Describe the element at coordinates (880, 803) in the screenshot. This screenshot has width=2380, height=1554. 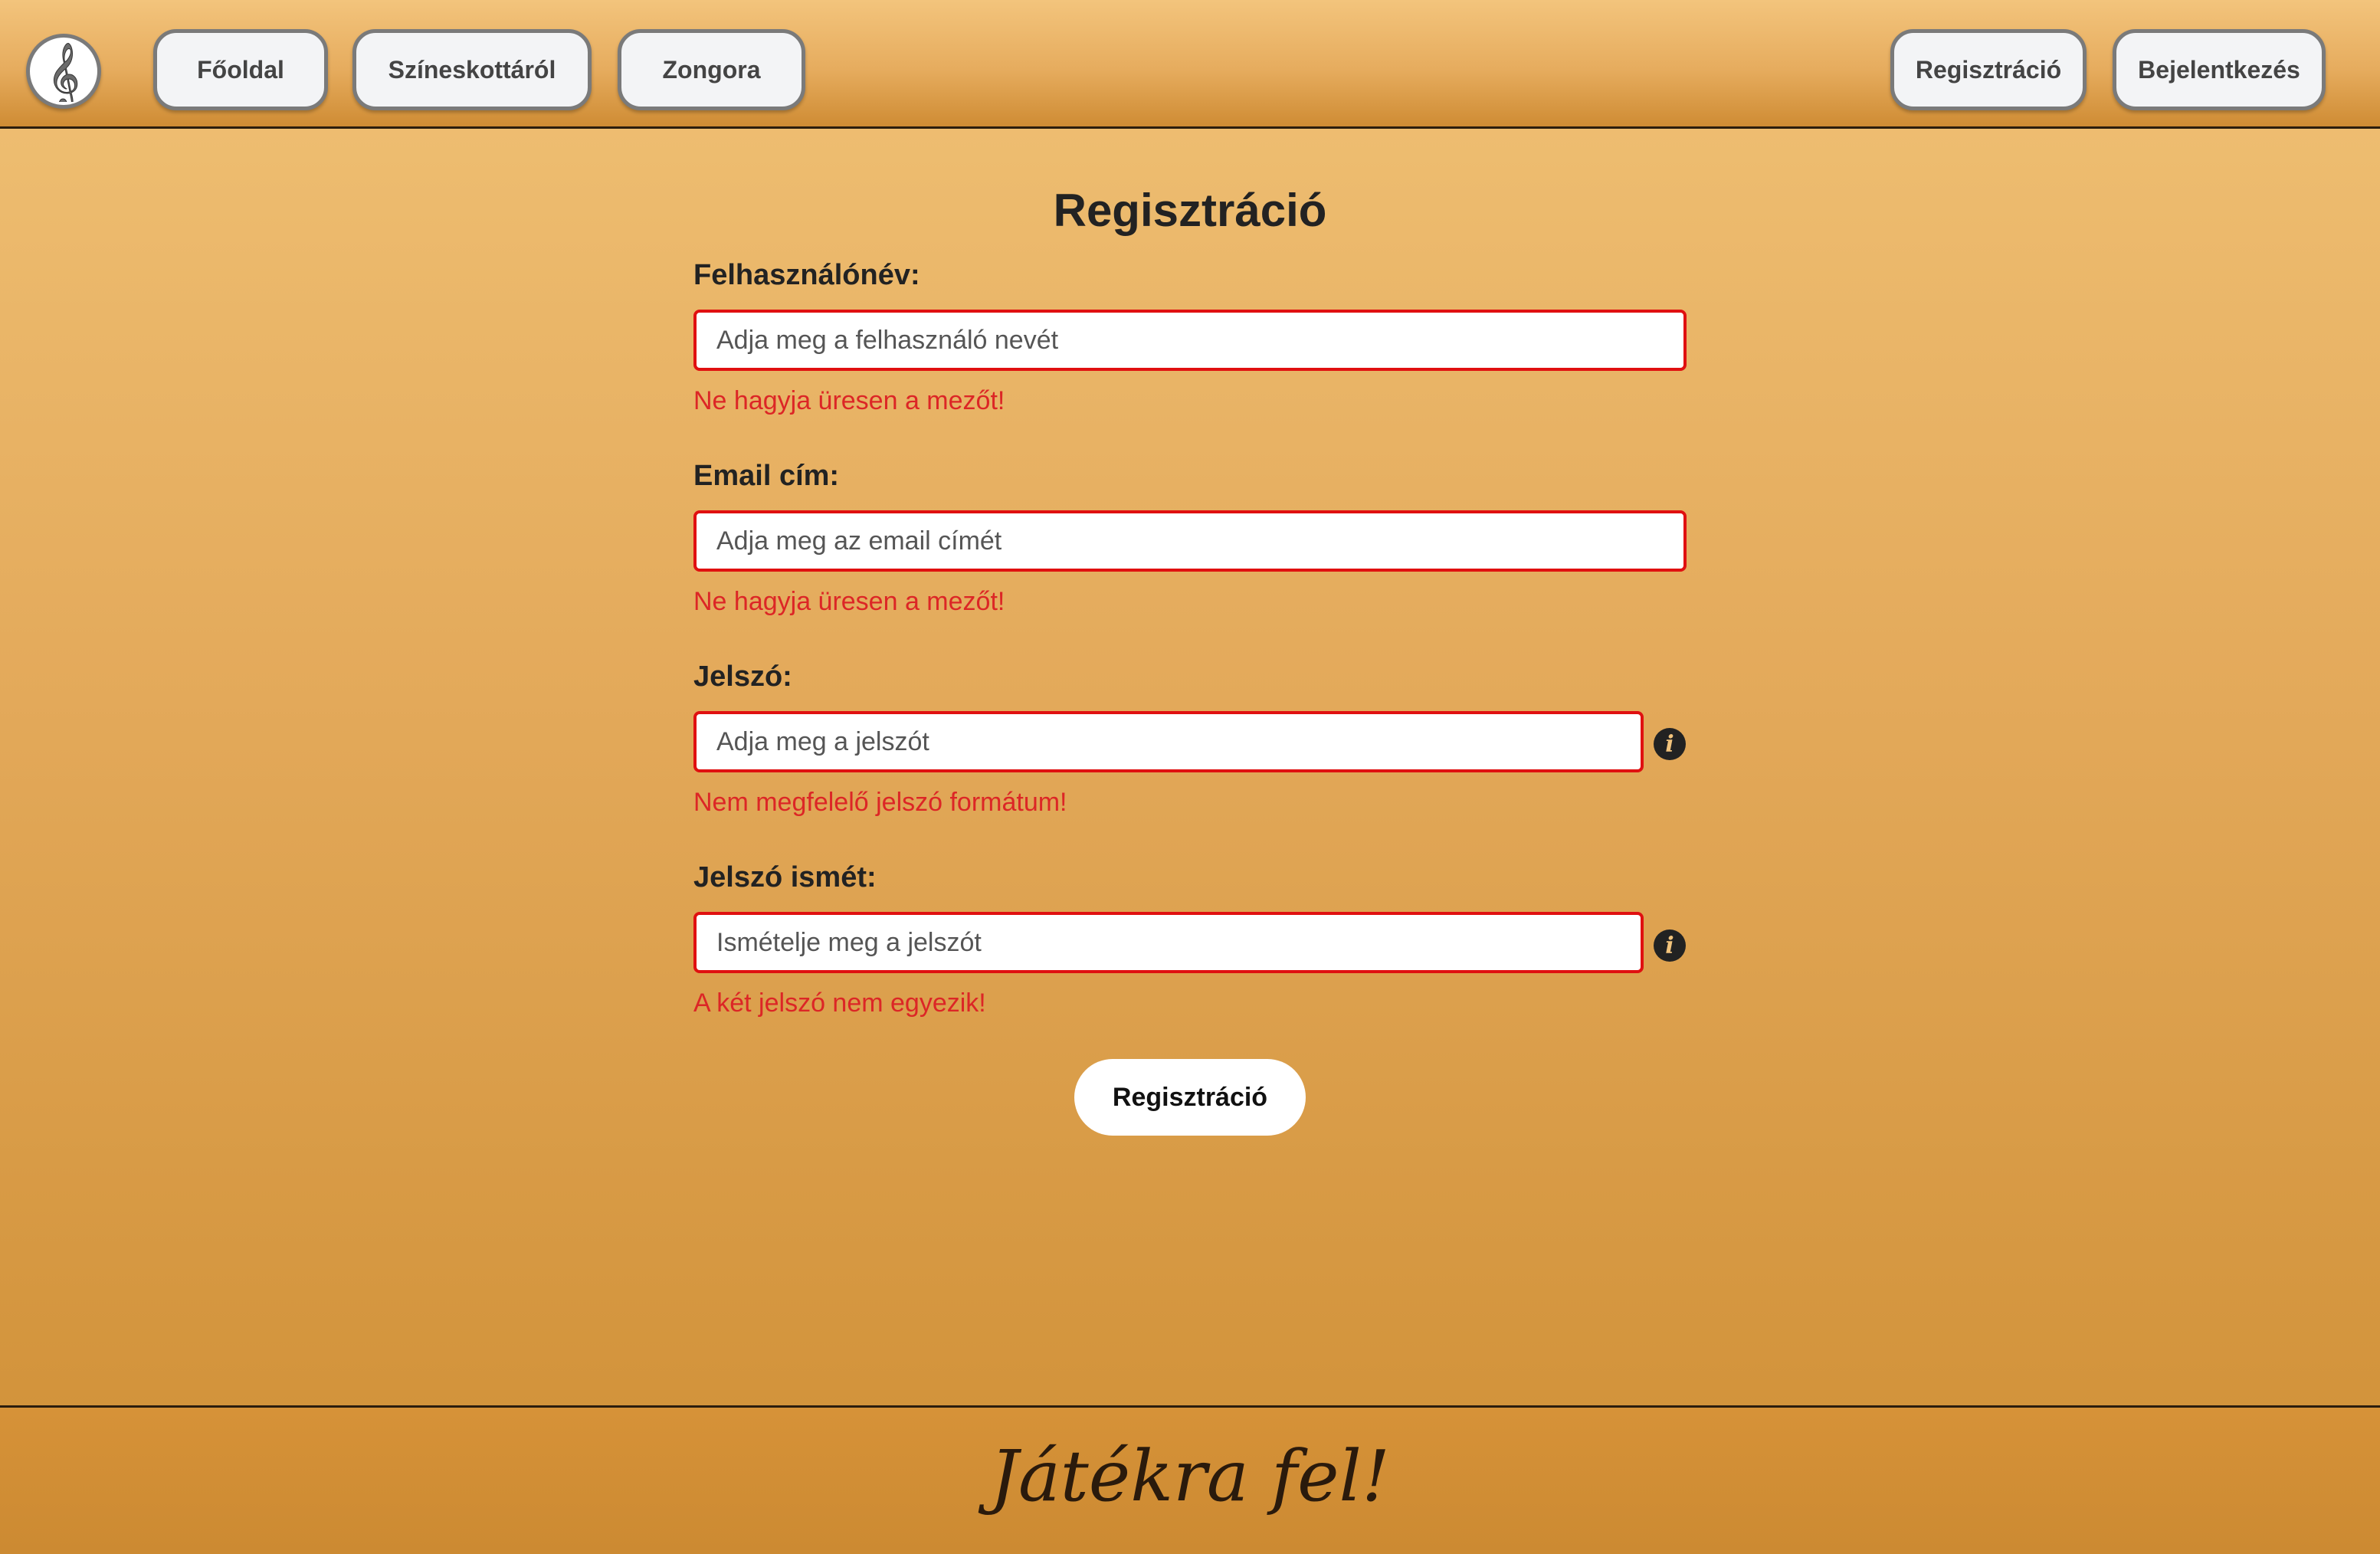
I see `password-error: Nem megfelelő jelszó formátum!` at that location.